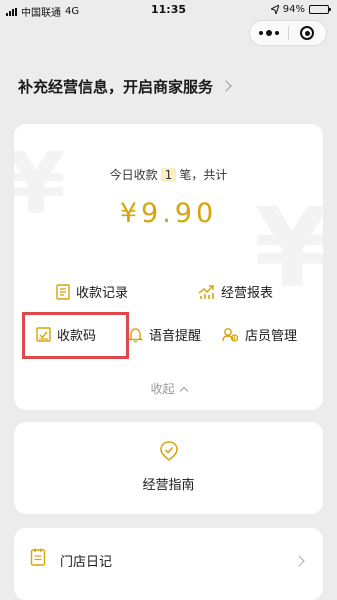  What do you see at coordinates (293, 9) in the screenshot?
I see `battery-percent: 94%` at bounding box center [293, 9].